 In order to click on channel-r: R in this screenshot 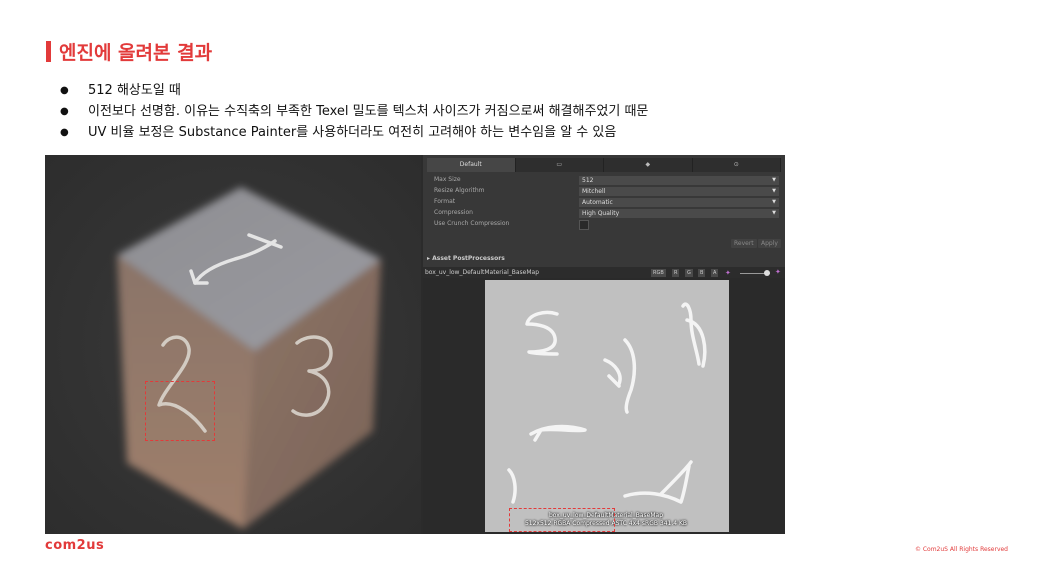, I will do `click(676, 273)`.